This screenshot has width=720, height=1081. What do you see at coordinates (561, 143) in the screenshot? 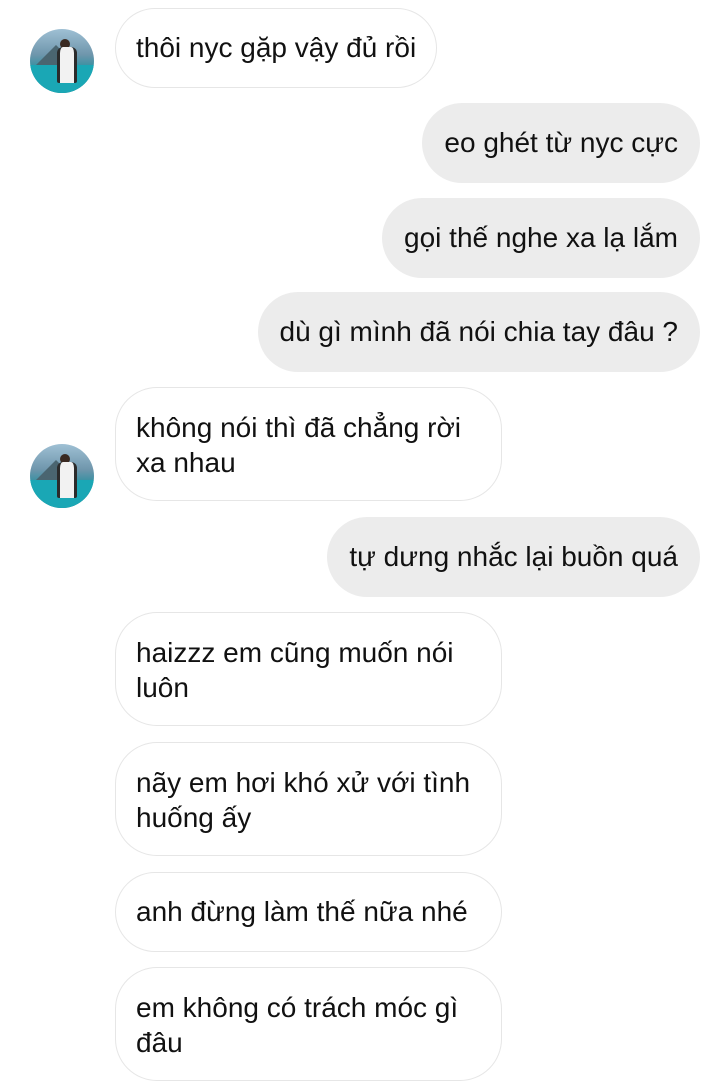
I see `message-outgoing: eo ghét từ nyc cực` at bounding box center [561, 143].